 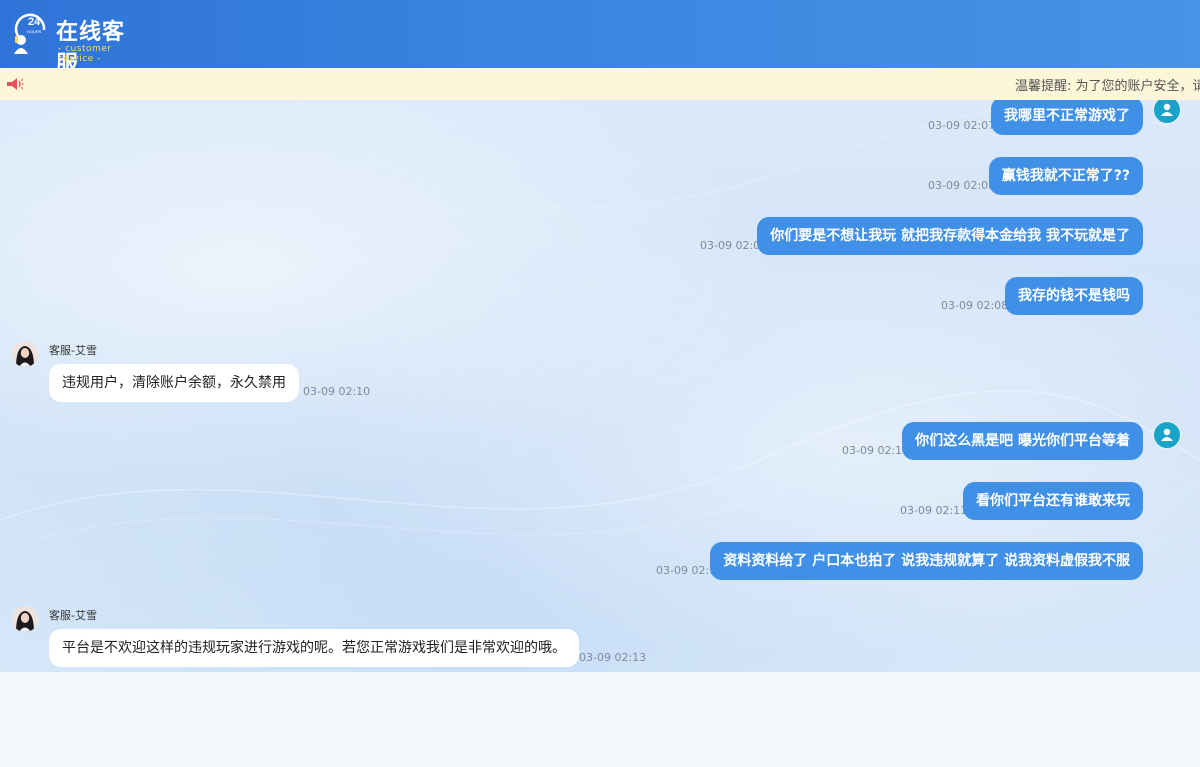 What do you see at coordinates (600, 84) in the screenshot?
I see `notice-bar: 温馨提醒: 为了您的账户安全，请` at bounding box center [600, 84].